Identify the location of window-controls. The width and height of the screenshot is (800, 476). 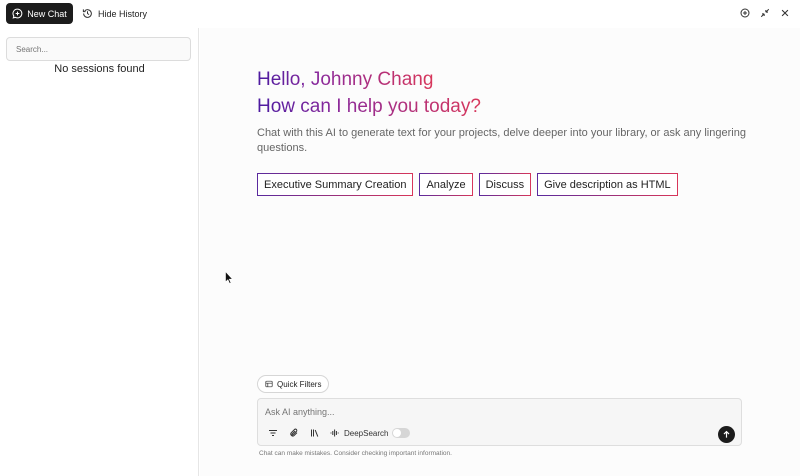
(764, 13).